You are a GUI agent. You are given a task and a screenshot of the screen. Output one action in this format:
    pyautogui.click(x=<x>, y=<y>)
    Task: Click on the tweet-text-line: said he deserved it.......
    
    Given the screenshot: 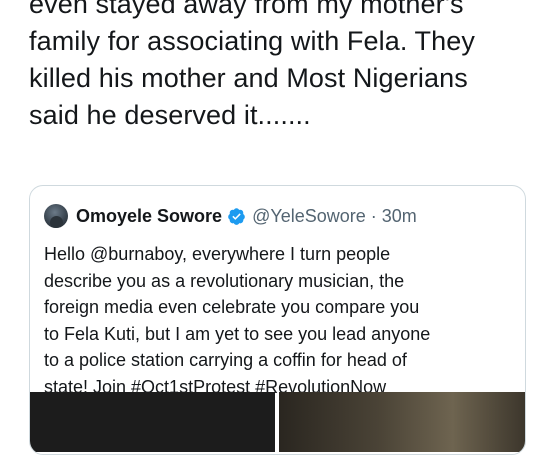 What is the action you would take?
    pyautogui.click(x=170, y=115)
    